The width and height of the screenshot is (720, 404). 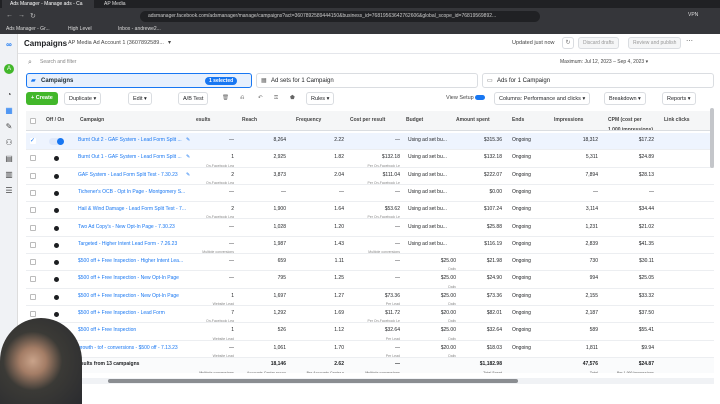 I want to click on breakdown-button: Breakdown ▾, so click(x=625, y=98).